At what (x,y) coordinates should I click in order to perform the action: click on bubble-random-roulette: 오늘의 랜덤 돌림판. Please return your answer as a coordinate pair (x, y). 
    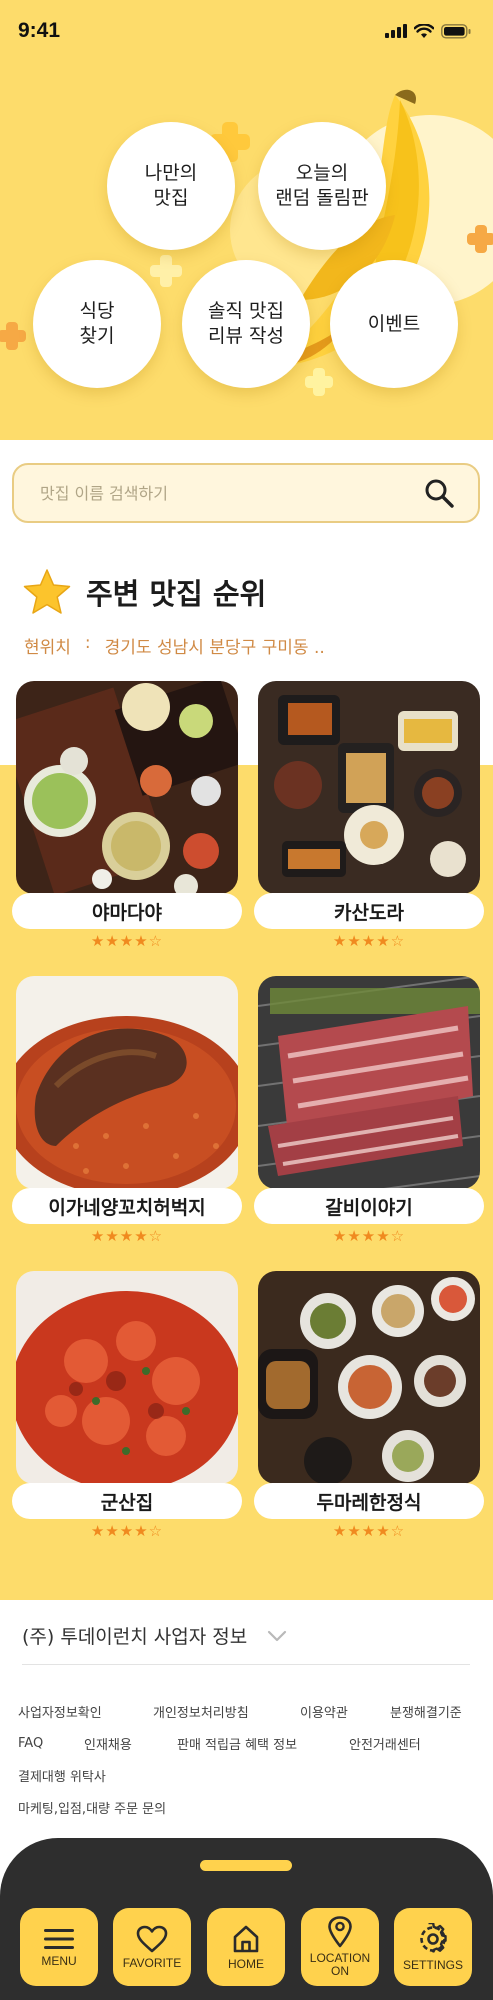
    Looking at the image, I should click on (322, 186).